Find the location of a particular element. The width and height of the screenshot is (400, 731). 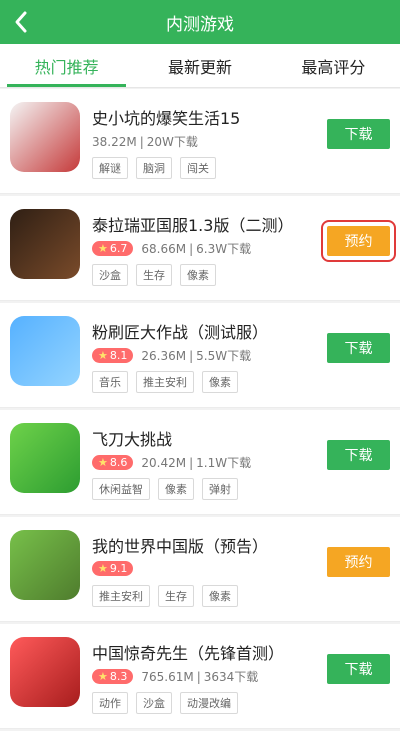

game-meta: ★ 8.6 20.42M | 1.1W下载 is located at coordinates (171, 462).